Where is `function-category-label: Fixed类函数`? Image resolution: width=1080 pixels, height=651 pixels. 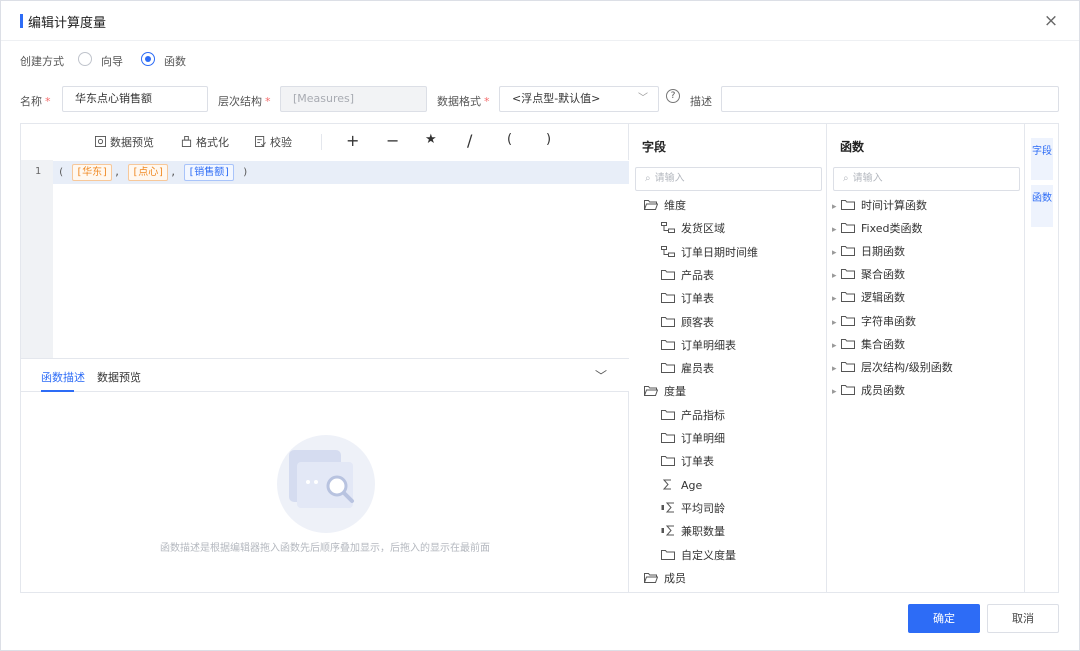
function-category-label: Fixed类函数 is located at coordinates (892, 229).